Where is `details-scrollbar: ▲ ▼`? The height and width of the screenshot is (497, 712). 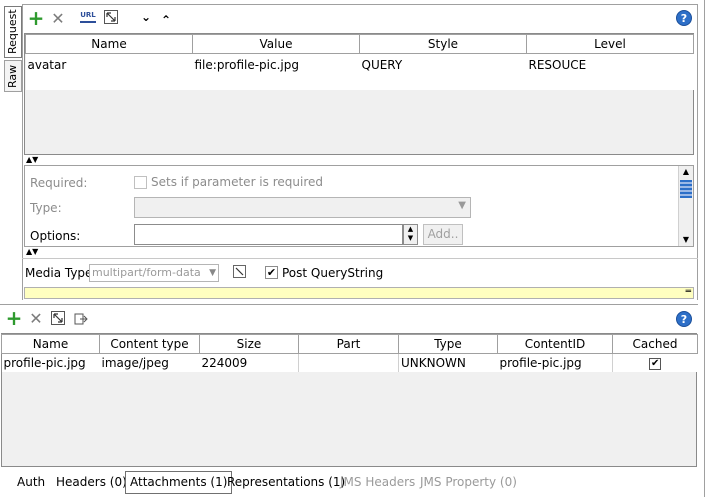
details-scrollbar: ▲ ▼ is located at coordinates (685, 206).